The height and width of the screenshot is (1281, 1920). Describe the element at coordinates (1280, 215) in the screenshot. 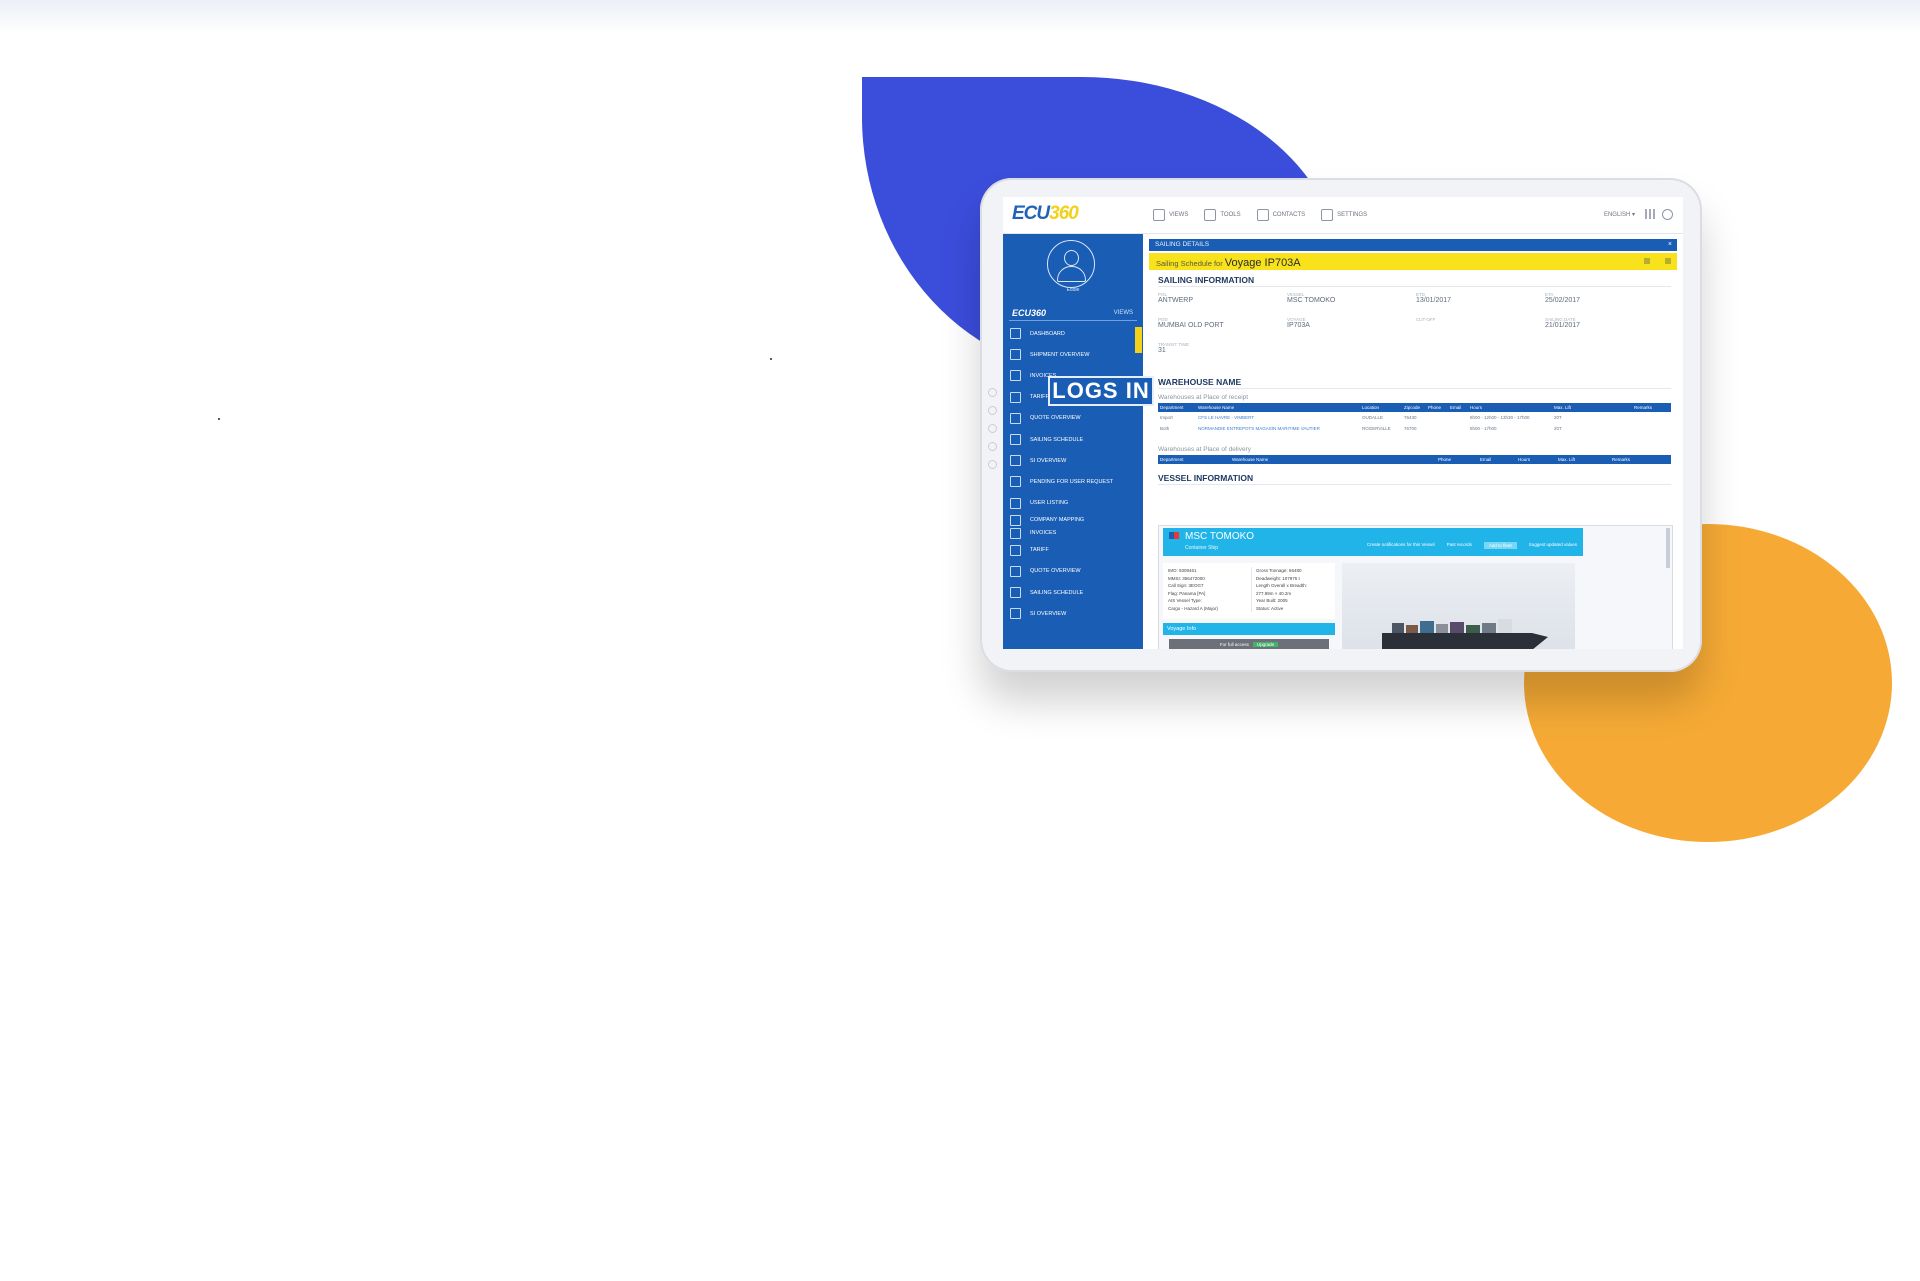

I see `nav-contacts: CONTACTS` at that location.